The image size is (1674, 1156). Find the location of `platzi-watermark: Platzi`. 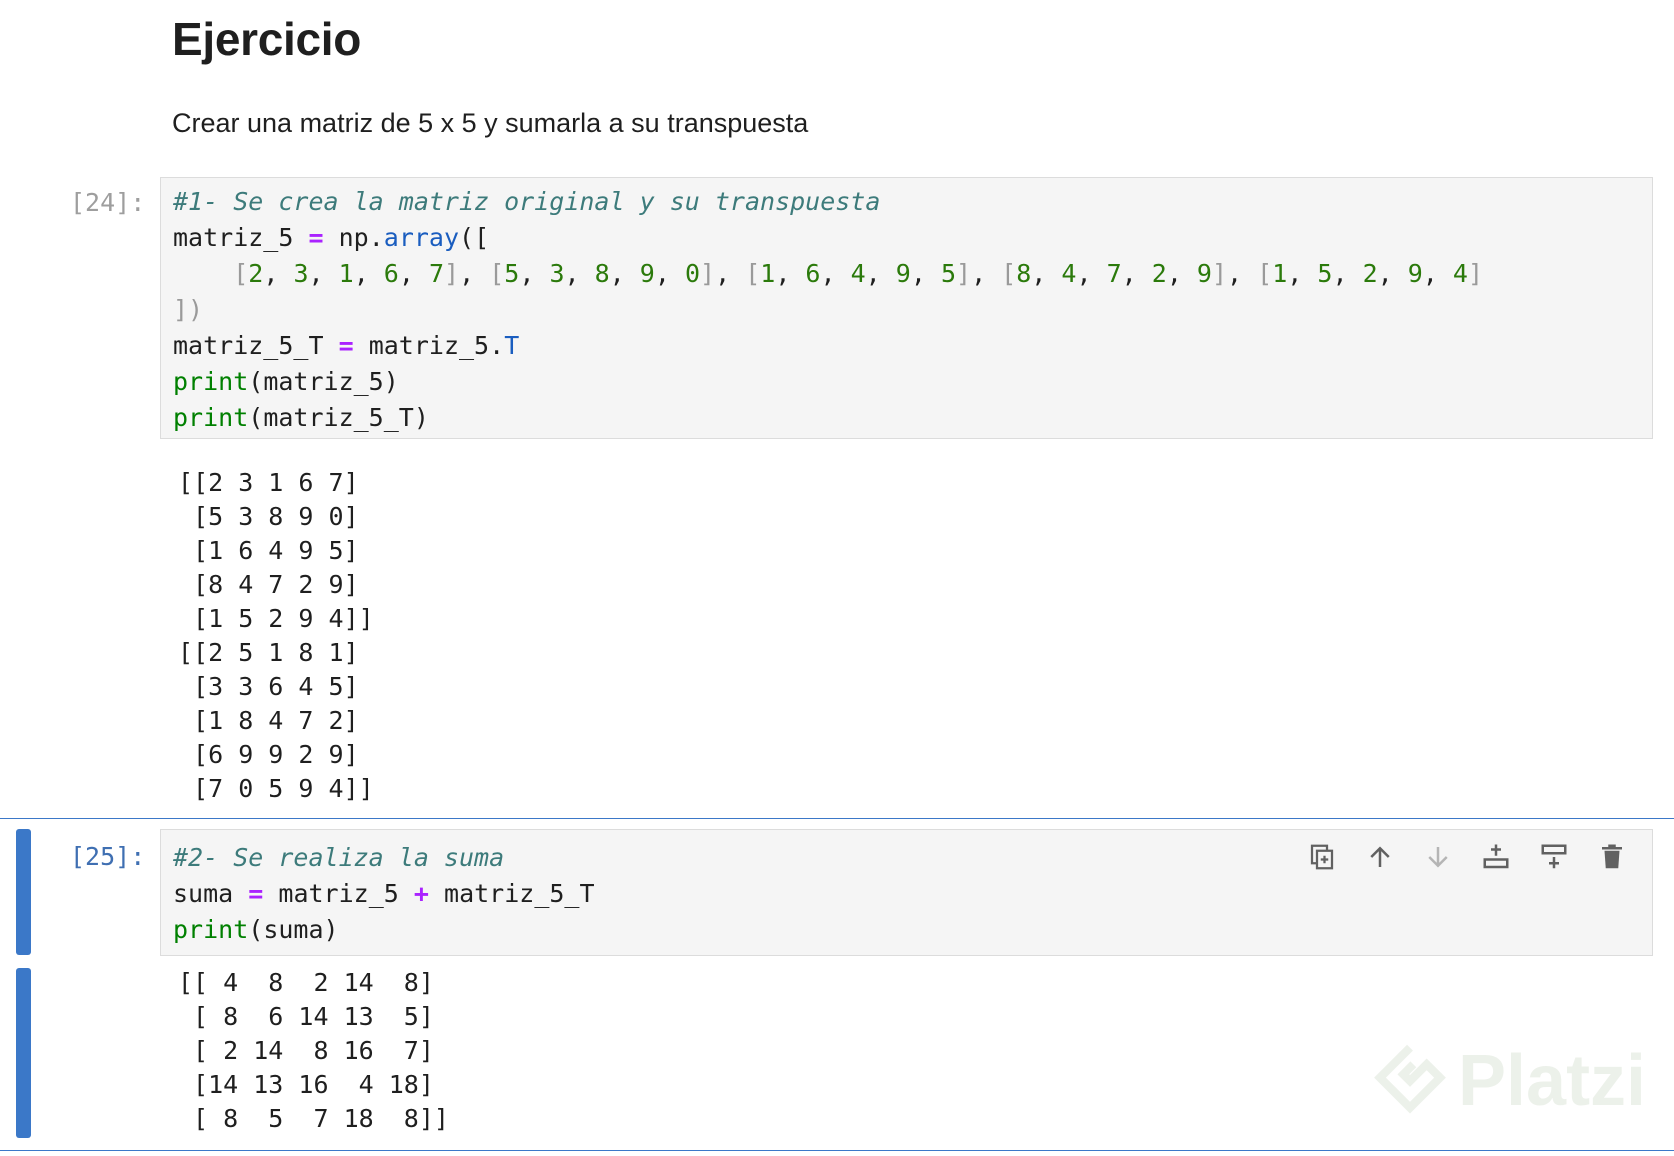

platzi-watermark: Platzi is located at coordinates (1508, 1081).